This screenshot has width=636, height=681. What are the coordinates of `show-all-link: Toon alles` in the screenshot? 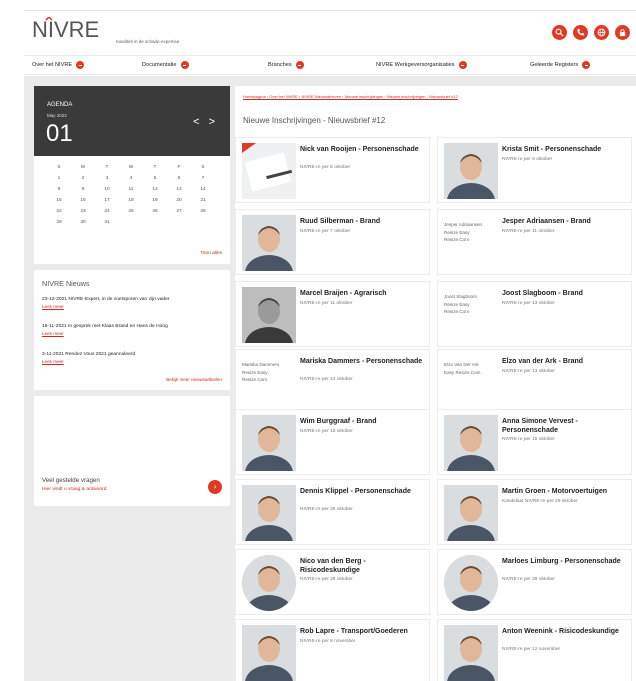 It's located at (211, 253).